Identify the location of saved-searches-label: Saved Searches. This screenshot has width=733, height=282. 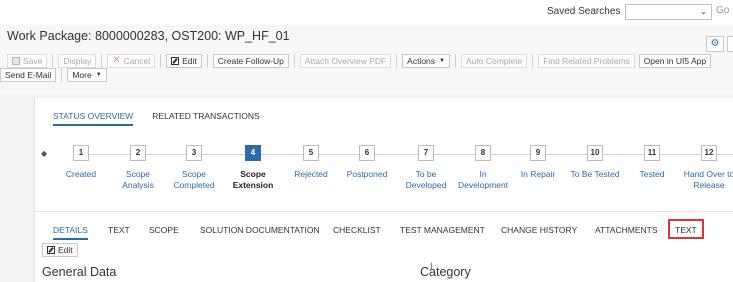
(584, 11).